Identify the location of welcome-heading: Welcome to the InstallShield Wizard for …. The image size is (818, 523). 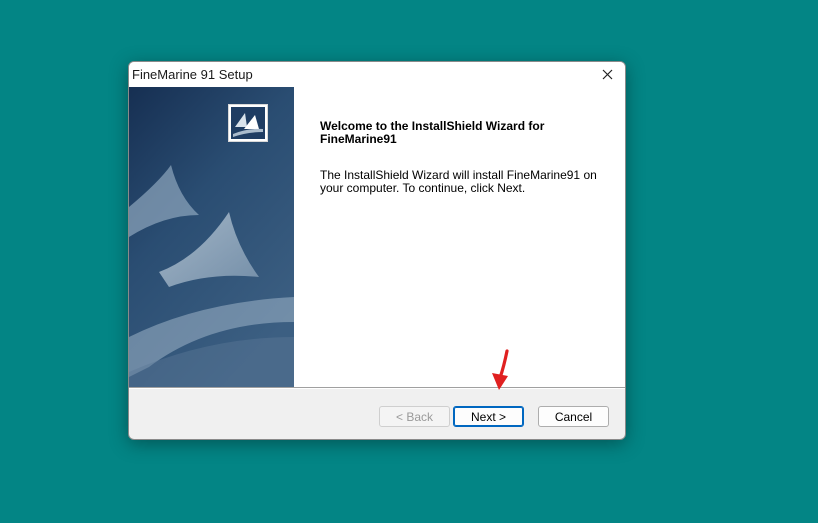
(432, 132).